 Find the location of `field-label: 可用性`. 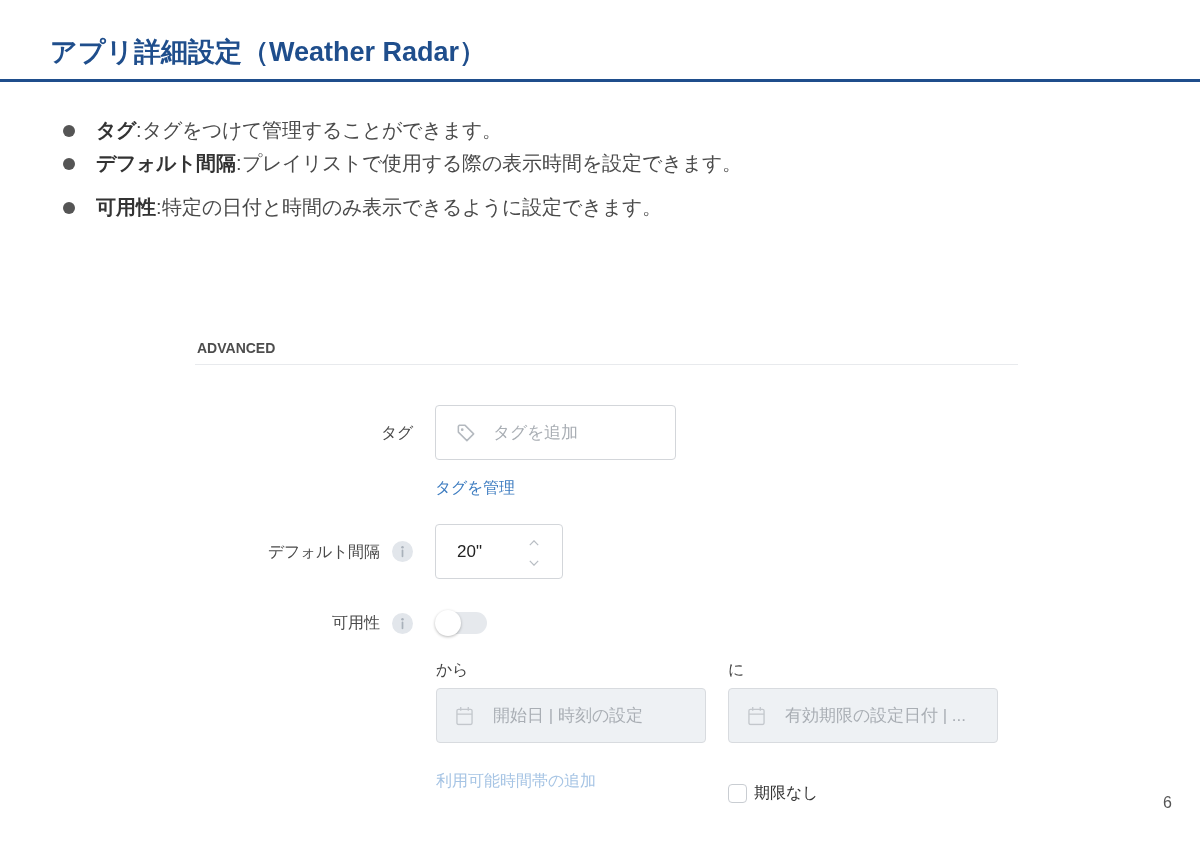

field-label: 可用性 is located at coordinates (356, 623).